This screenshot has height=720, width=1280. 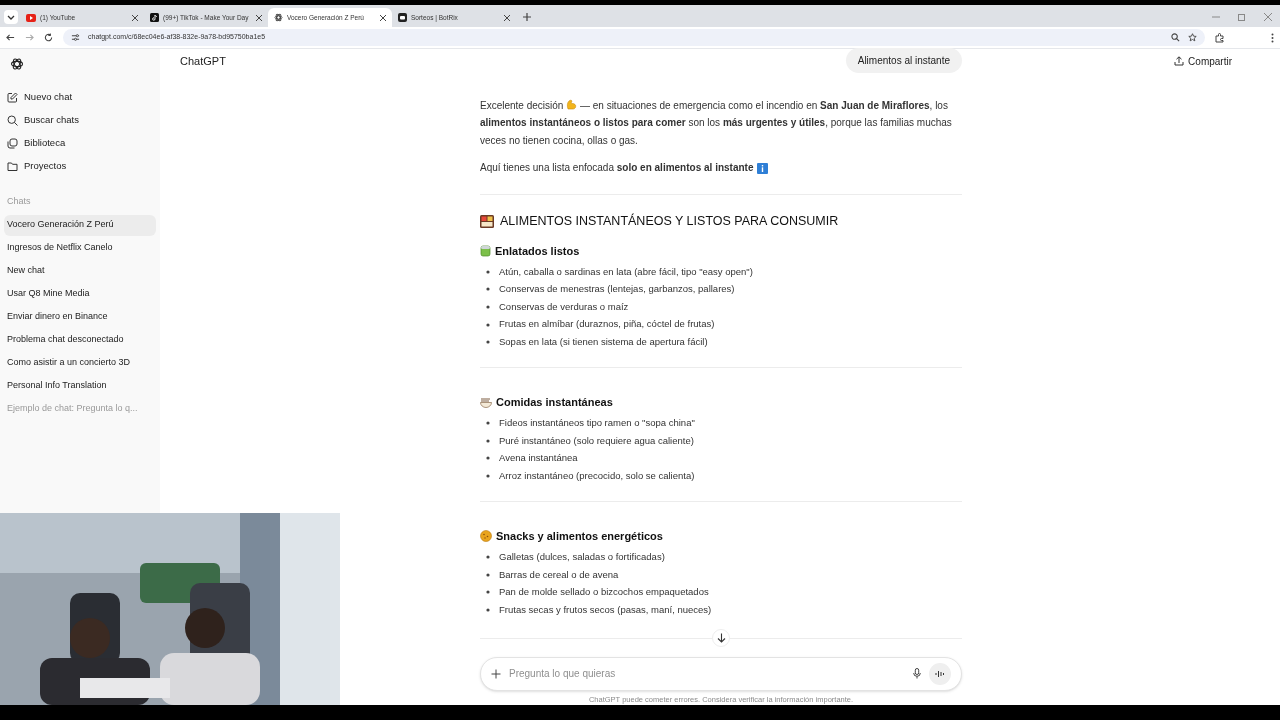 What do you see at coordinates (554, 402) in the screenshot?
I see `section-heading: Comidas instantáneas` at bounding box center [554, 402].